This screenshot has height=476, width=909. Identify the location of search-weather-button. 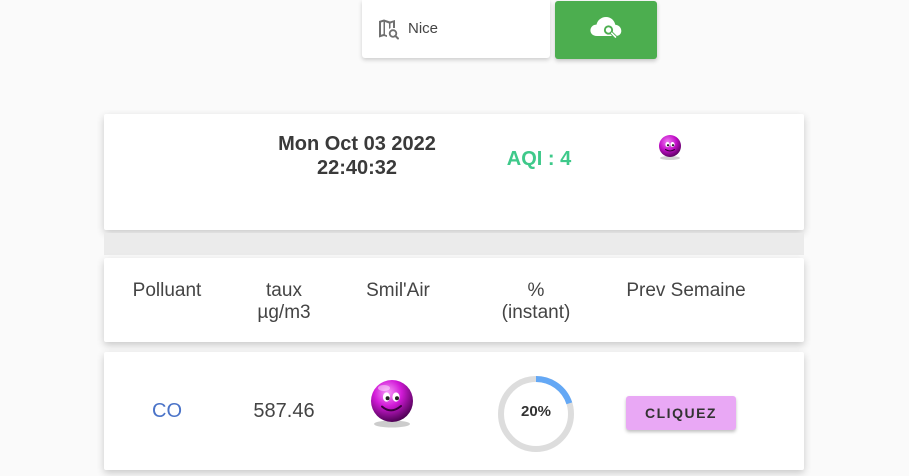
(606, 30).